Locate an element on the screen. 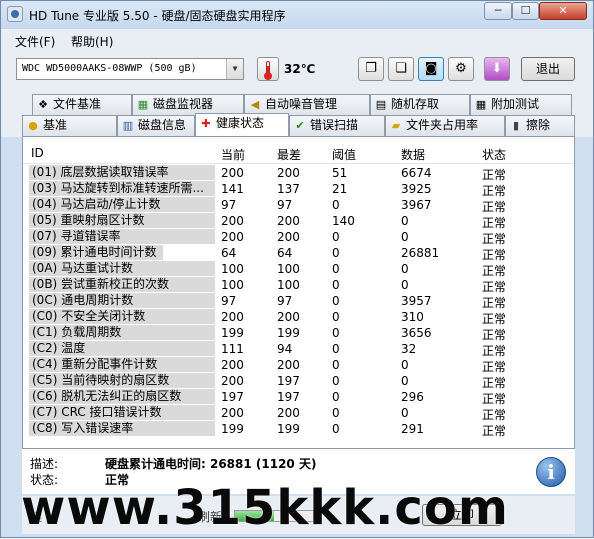  table-row: (03) 马达旋转到标准转速所需... 141 137 21 3925 正常 is located at coordinates (298, 189).